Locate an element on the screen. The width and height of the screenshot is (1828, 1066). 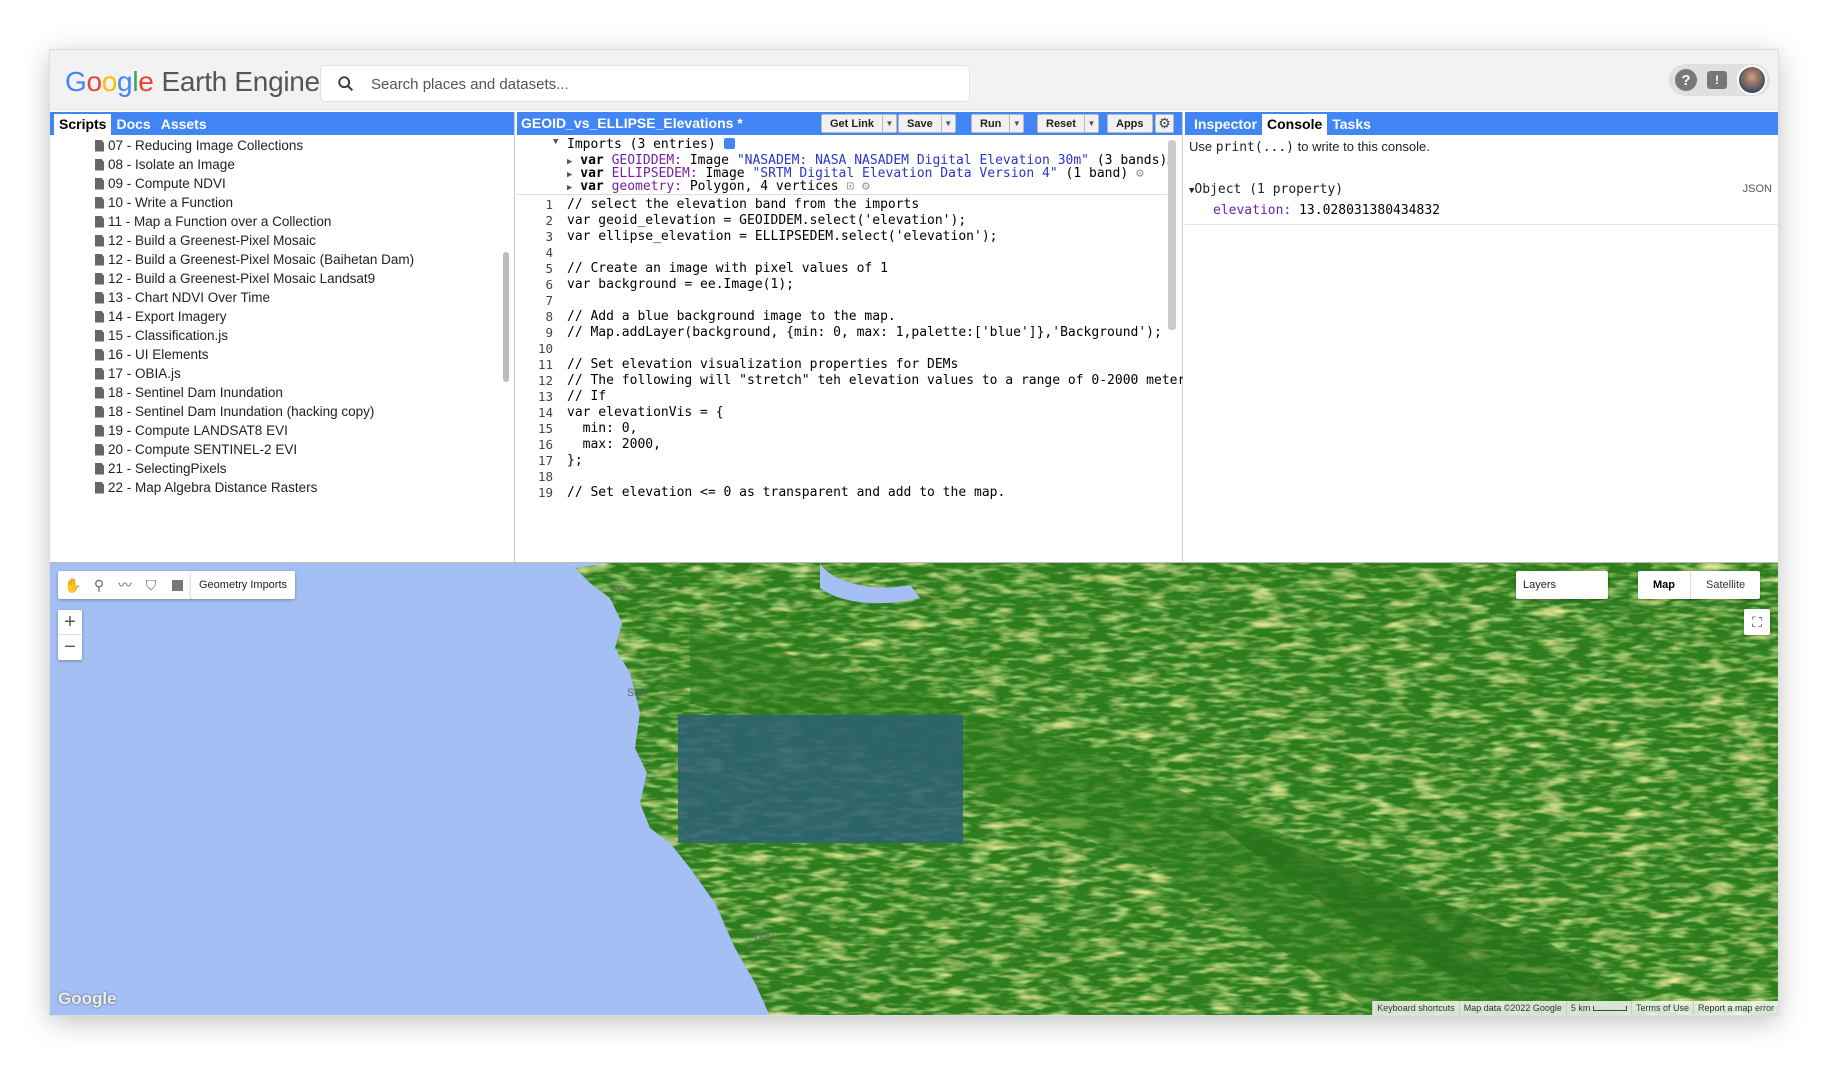
run-button: Run ▼ is located at coordinates (998, 123).